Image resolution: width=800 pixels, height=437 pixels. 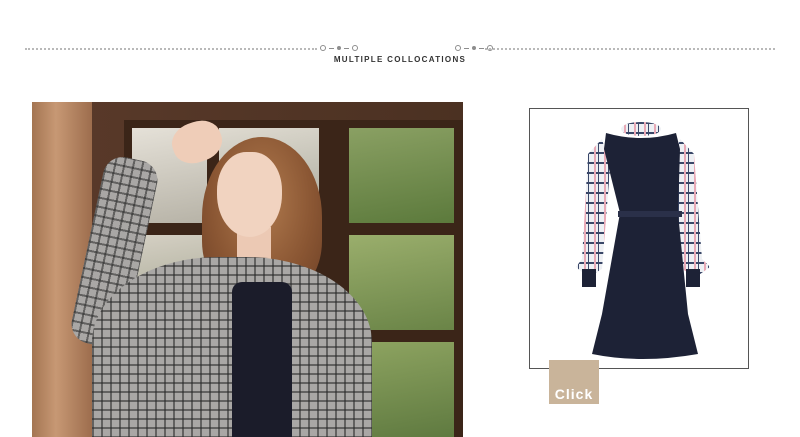 What do you see at coordinates (574, 382) in the screenshot?
I see `click-button: Click` at bounding box center [574, 382].